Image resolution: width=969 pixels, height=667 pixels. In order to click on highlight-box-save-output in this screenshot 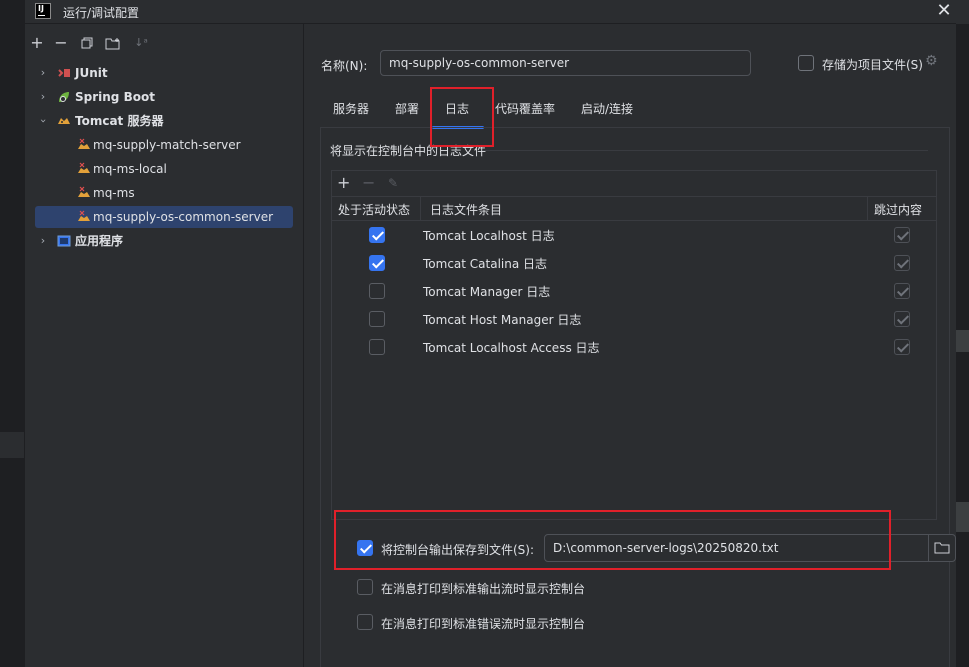, I will do `click(612, 540)`.